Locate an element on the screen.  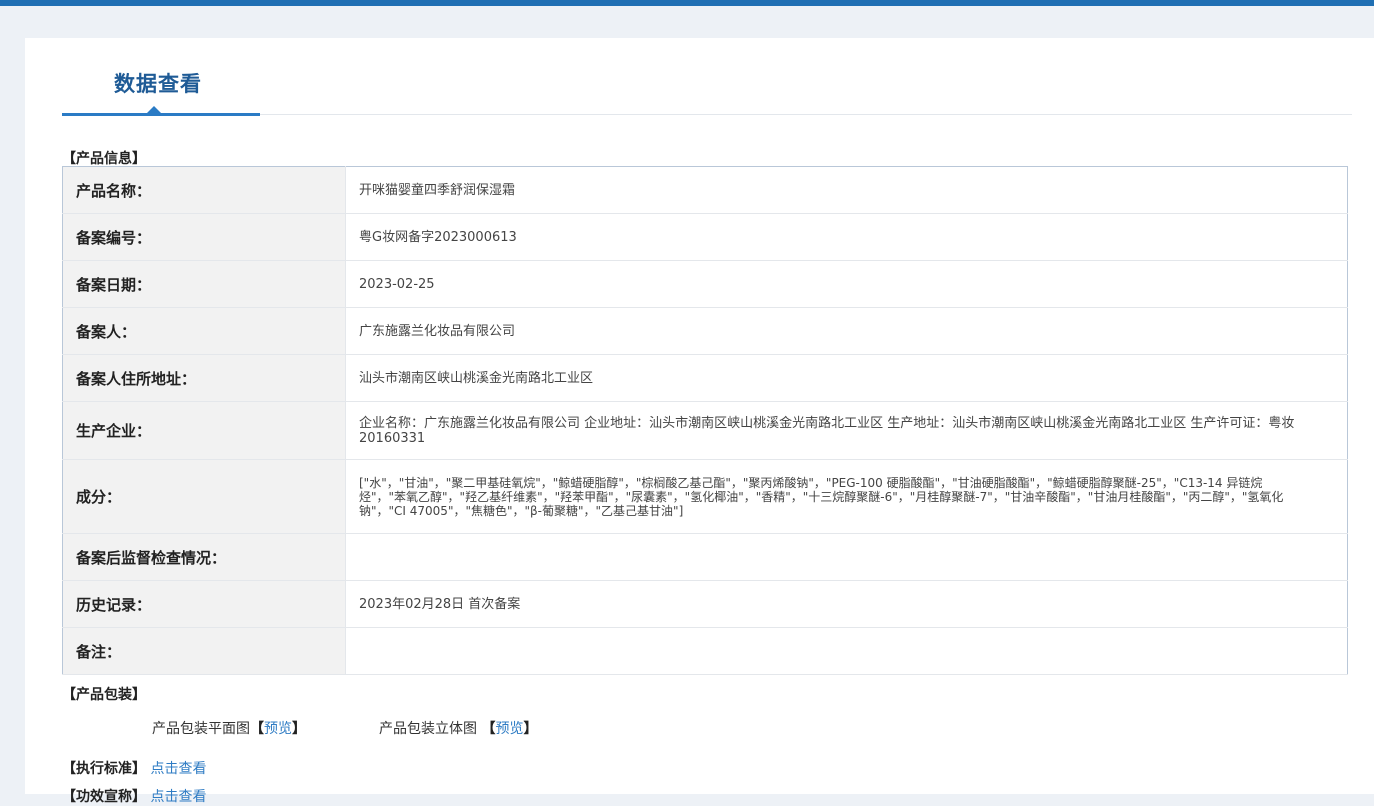
row-label: 备注： is located at coordinates (204, 651).